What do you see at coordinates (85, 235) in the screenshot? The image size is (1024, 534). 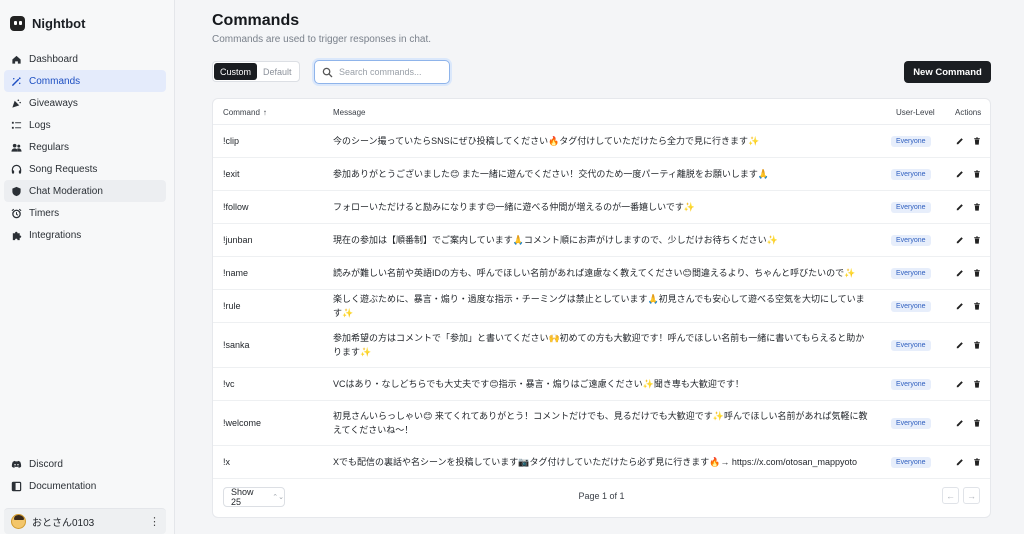 I see `sidebar-item-integrations: Integrations` at bounding box center [85, 235].